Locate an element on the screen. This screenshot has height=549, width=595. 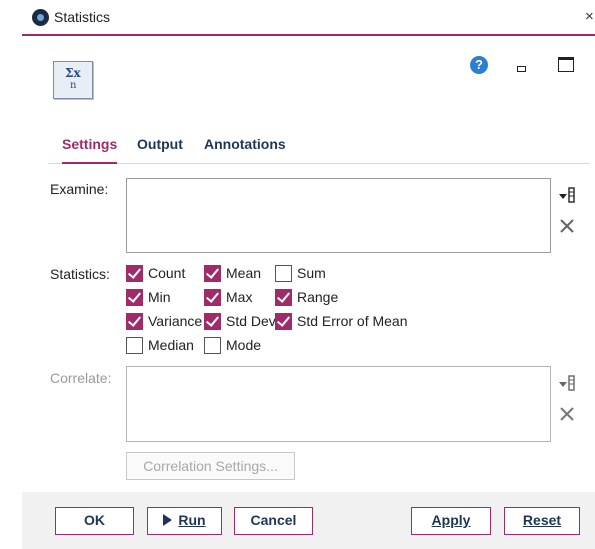
apply-label: Apply is located at coordinates (451, 520).